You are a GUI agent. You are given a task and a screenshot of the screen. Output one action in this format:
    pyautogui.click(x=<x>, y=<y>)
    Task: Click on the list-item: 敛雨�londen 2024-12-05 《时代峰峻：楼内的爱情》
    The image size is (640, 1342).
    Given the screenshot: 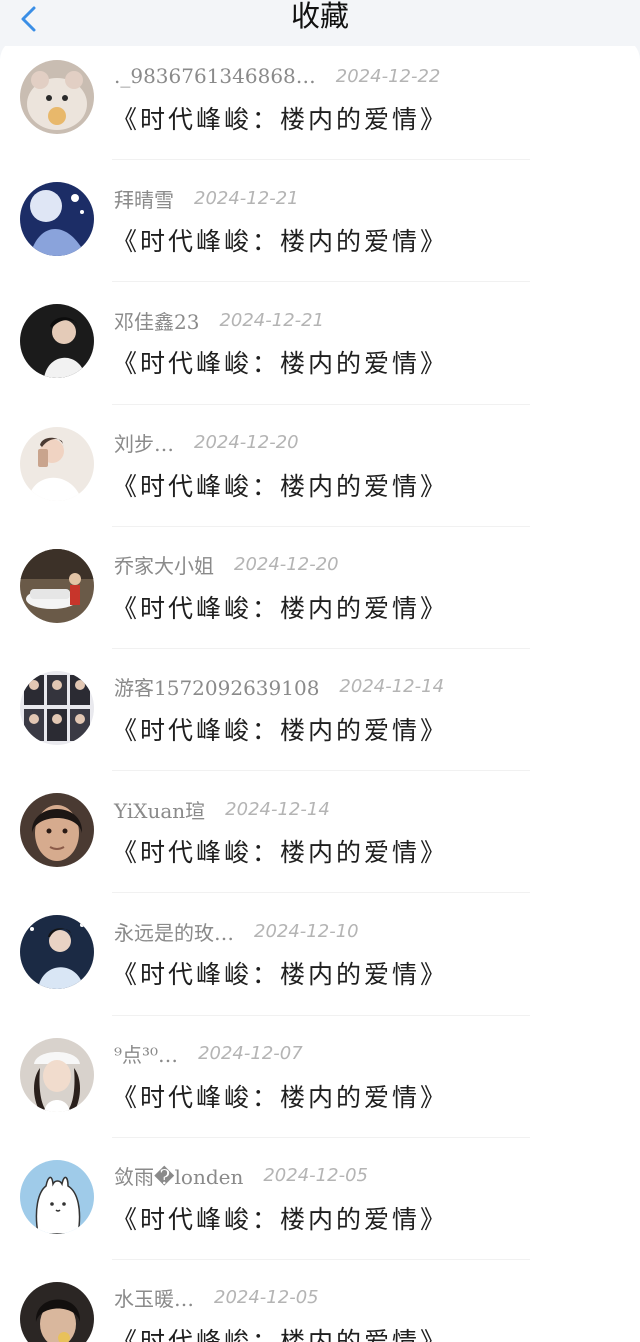 What is the action you would take?
    pyautogui.click(x=320, y=1199)
    